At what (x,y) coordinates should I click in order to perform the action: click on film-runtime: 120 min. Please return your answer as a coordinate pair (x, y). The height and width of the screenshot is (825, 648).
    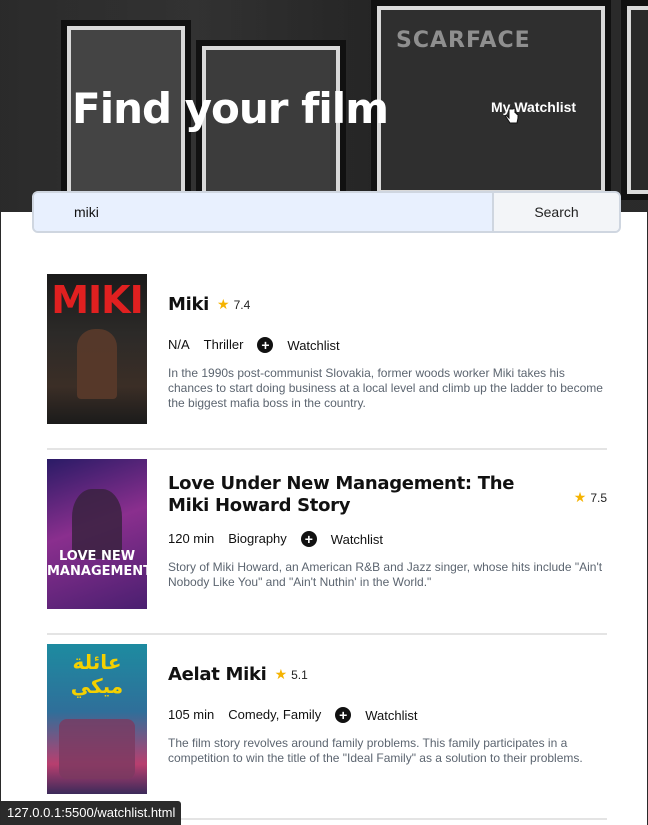
    Looking at the image, I should click on (191, 538).